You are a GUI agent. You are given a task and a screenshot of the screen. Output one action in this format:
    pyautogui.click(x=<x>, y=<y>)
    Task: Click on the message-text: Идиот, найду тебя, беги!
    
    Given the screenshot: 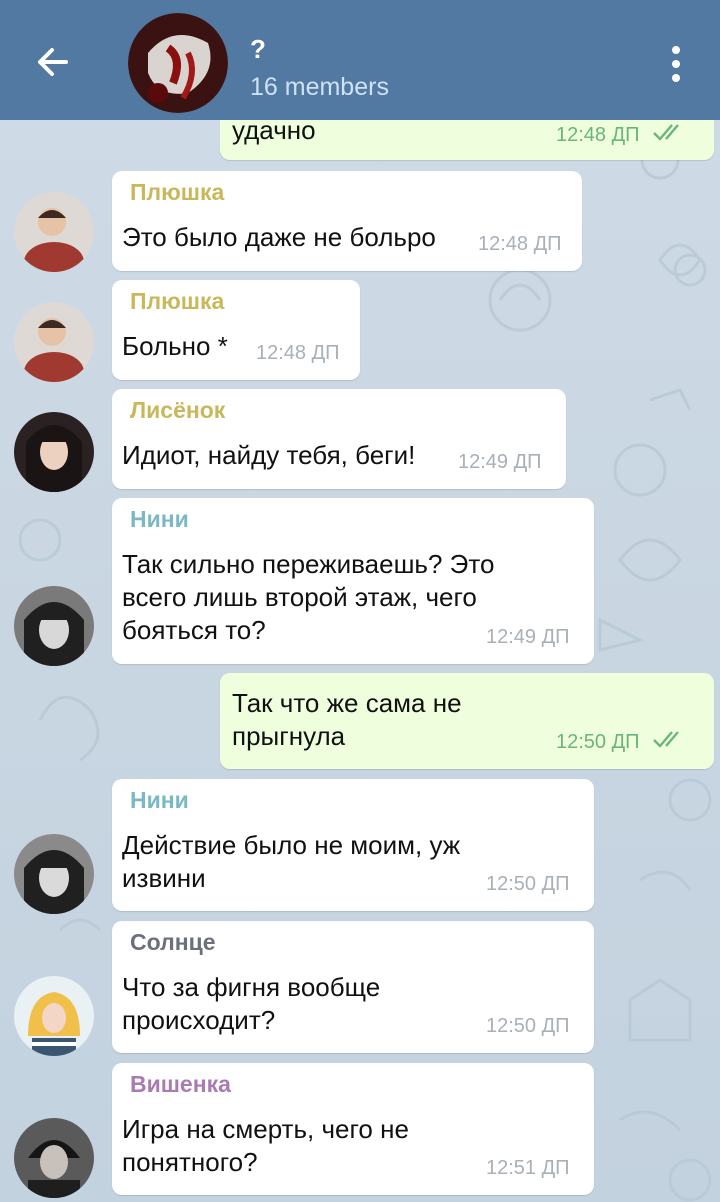 What is the action you would take?
    pyautogui.click(x=269, y=455)
    